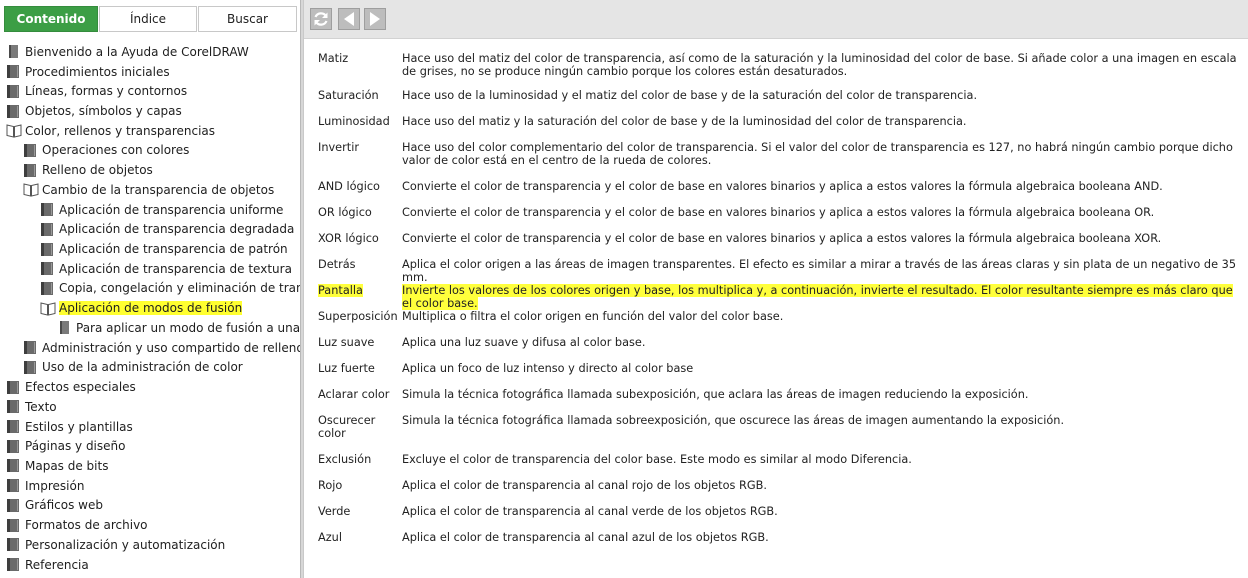 Image resolution: width=1248 pixels, height=578 pixels. I want to click on mode-term-cell: Exclusión, so click(359, 459).